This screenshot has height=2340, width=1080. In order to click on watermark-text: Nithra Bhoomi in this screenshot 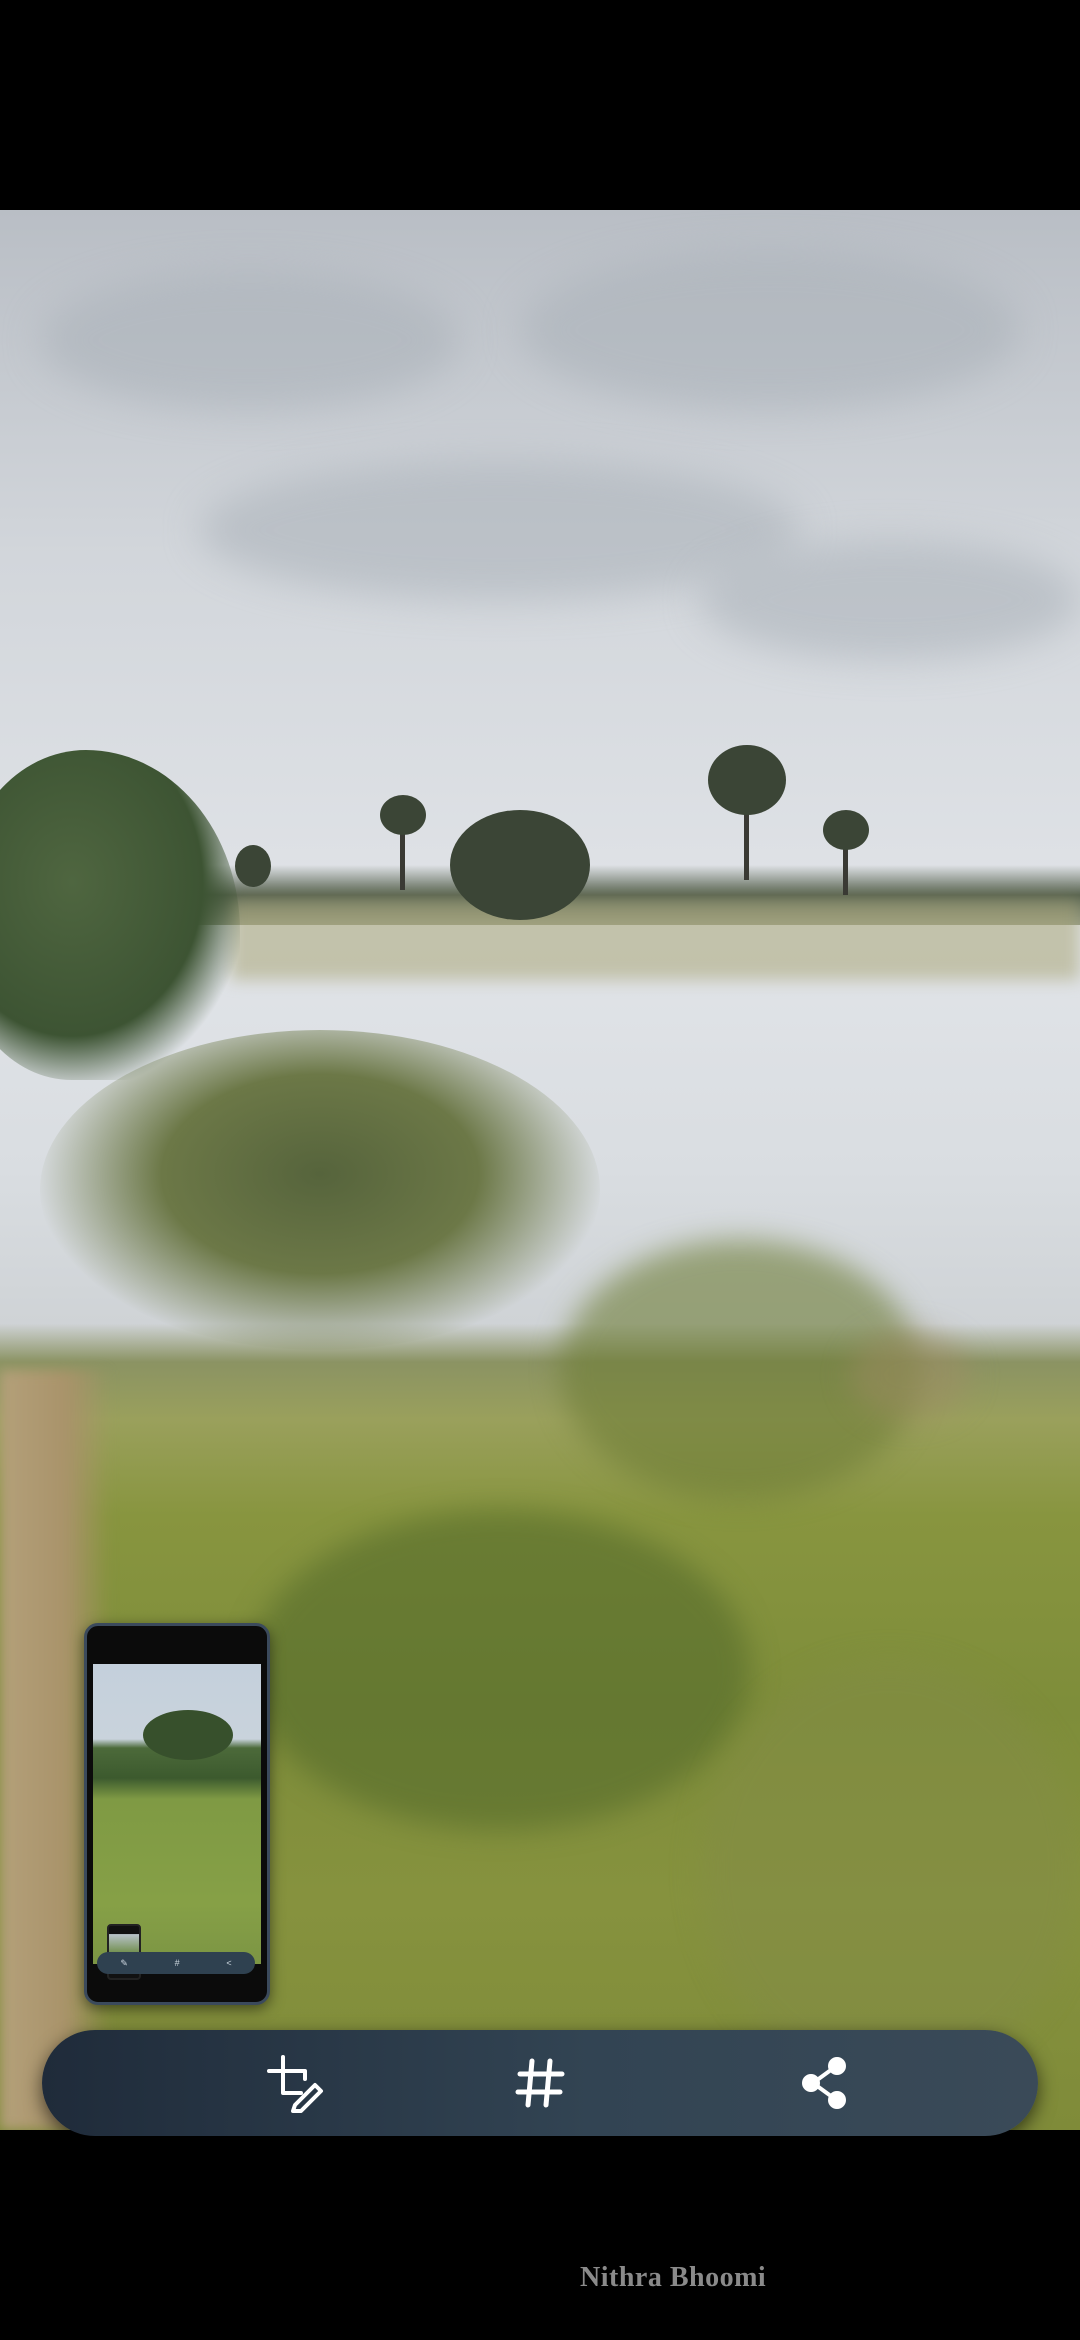, I will do `click(673, 2277)`.